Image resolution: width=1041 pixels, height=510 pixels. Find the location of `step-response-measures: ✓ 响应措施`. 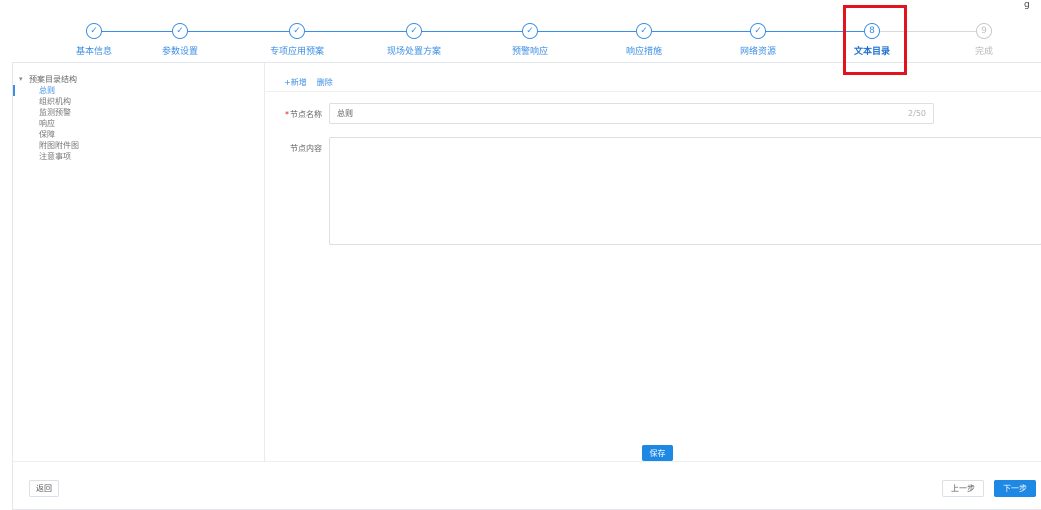

step-response-measures: ✓ 响应措施 is located at coordinates (644, 40).